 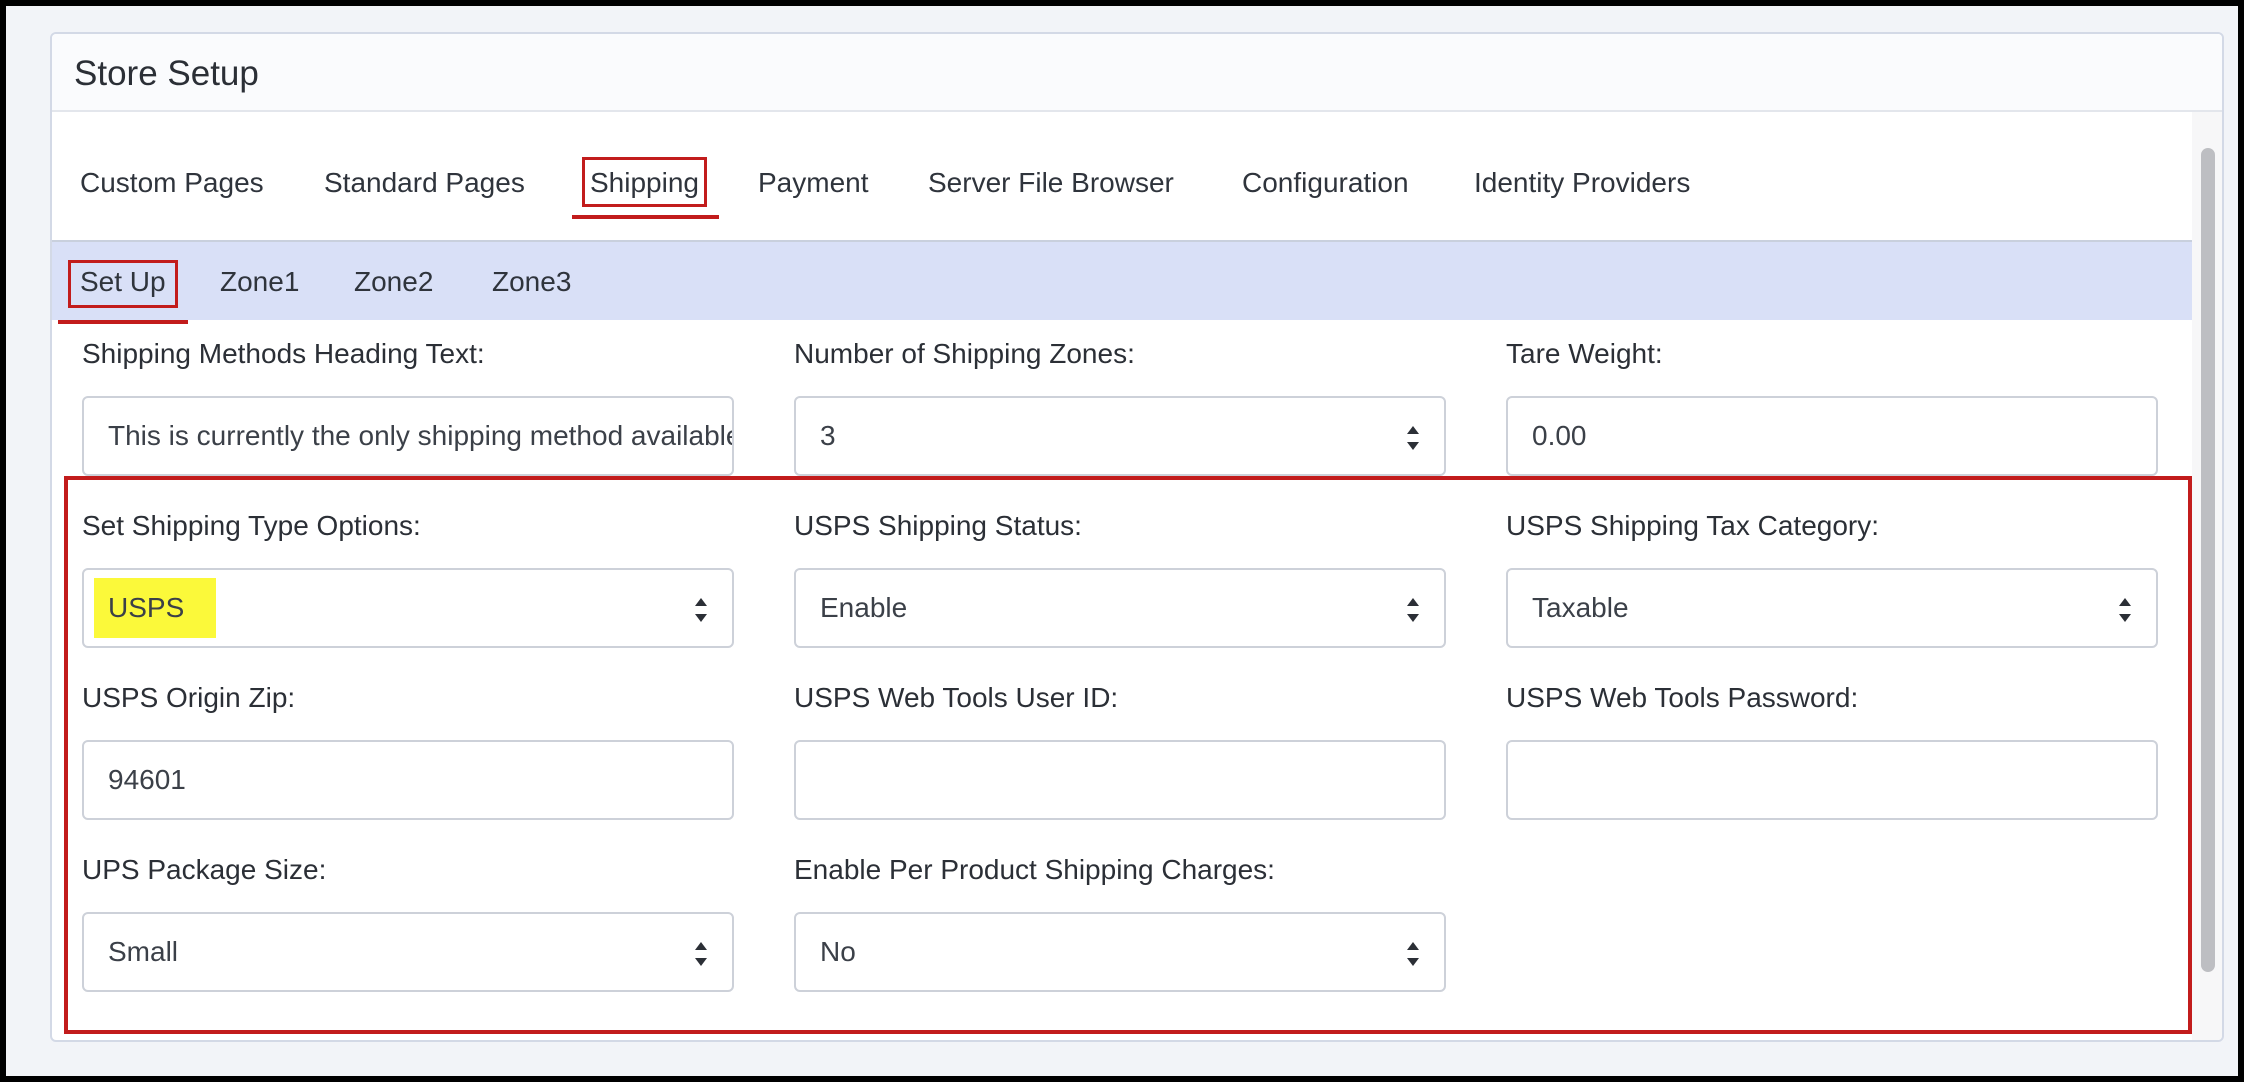 I want to click on tare-weight-label: Tare Weight:, so click(x=1584, y=353).